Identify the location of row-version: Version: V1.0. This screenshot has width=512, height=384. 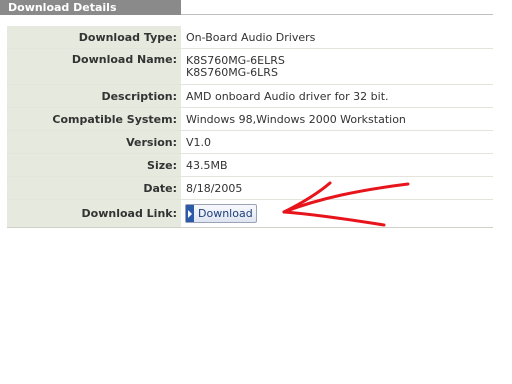
(250, 142).